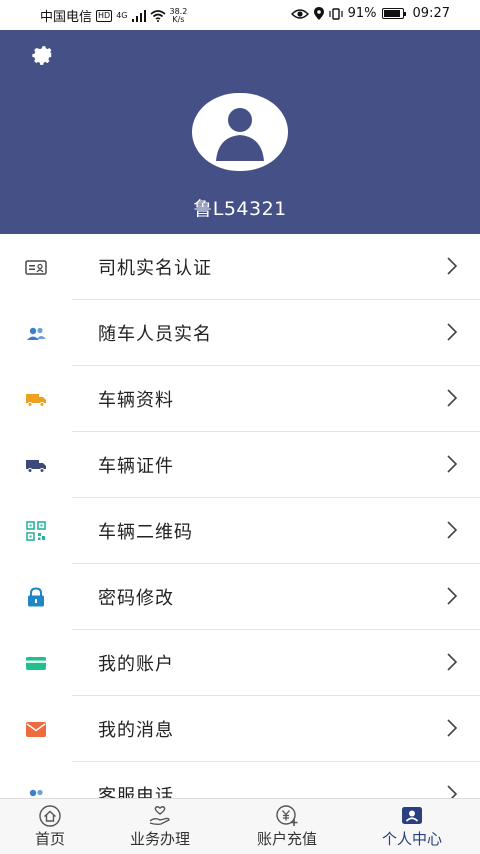 The height and width of the screenshot is (854, 480). Describe the element at coordinates (431, 13) in the screenshot. I see `clock: 09:27` at that location.